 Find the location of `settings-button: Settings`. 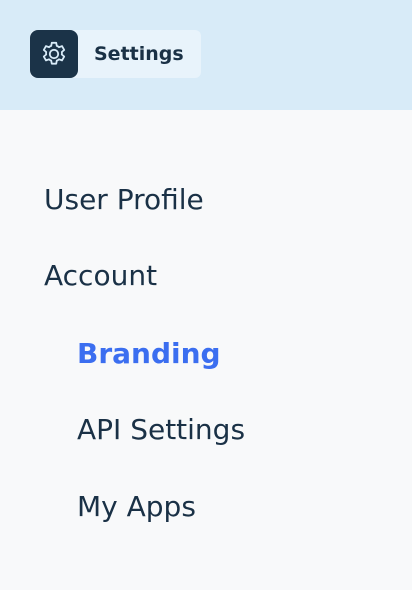

settings-button: Settings is located at coordinates (115, 54).